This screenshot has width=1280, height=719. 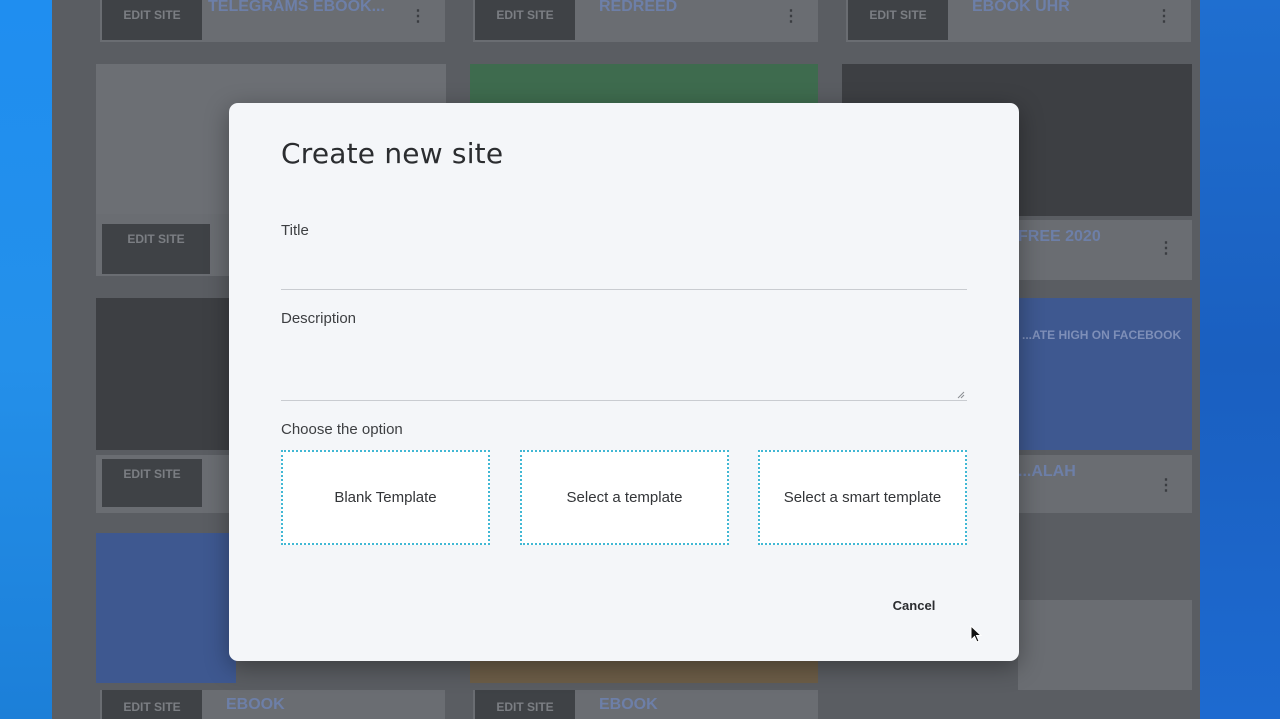 I want to click on site-card-info, so click(x=1105, y=645).